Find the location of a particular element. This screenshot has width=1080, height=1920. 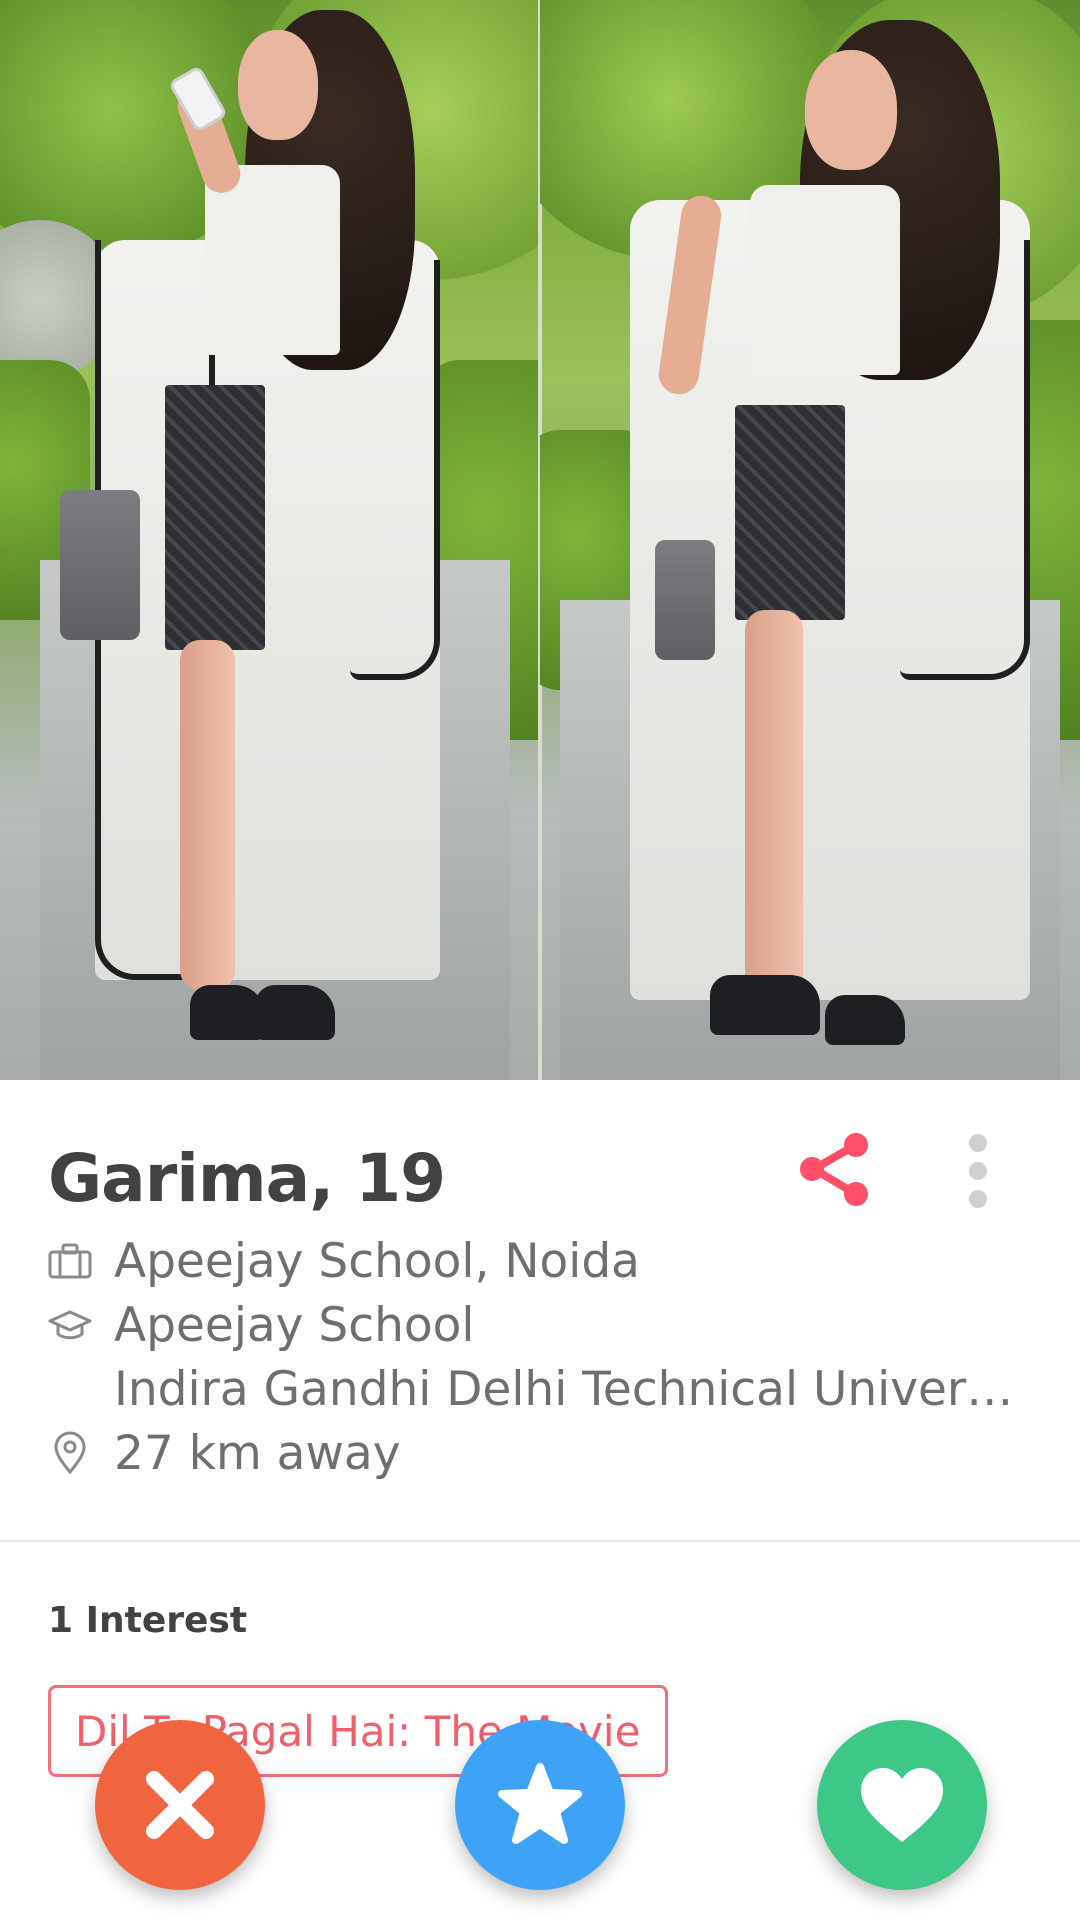

profile-name-age: Garima, 19 is located at coordinates (247, 1178).